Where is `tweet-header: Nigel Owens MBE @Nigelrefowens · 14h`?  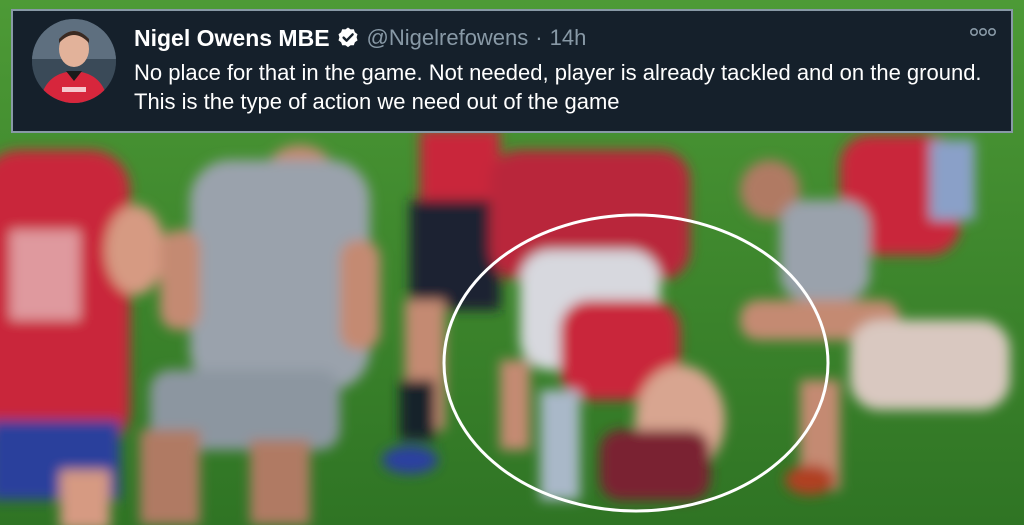 tweet-header: Nigel Owens MBE @Nigelrefowens · 14h is located at coordinates (360, 38).